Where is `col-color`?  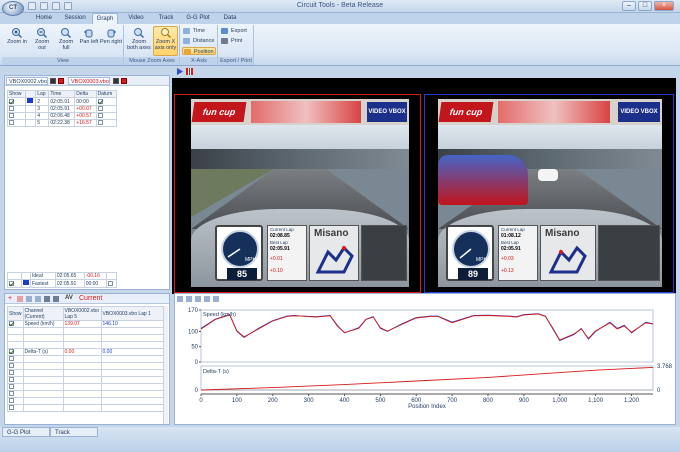
col-color is located at coordinates (30, 94).